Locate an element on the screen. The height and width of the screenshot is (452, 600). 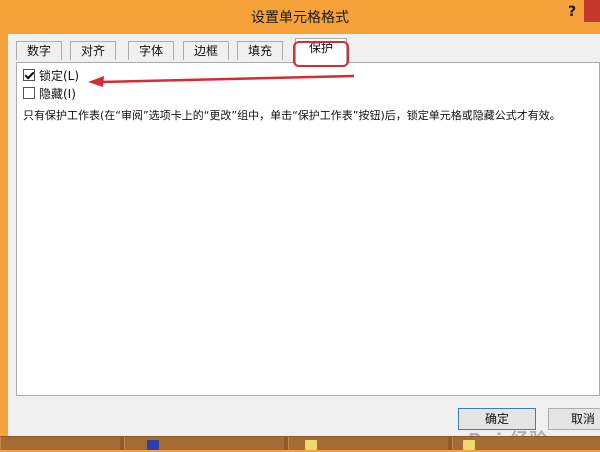
tab-number: 数字 is located at coordinates (39, 50).